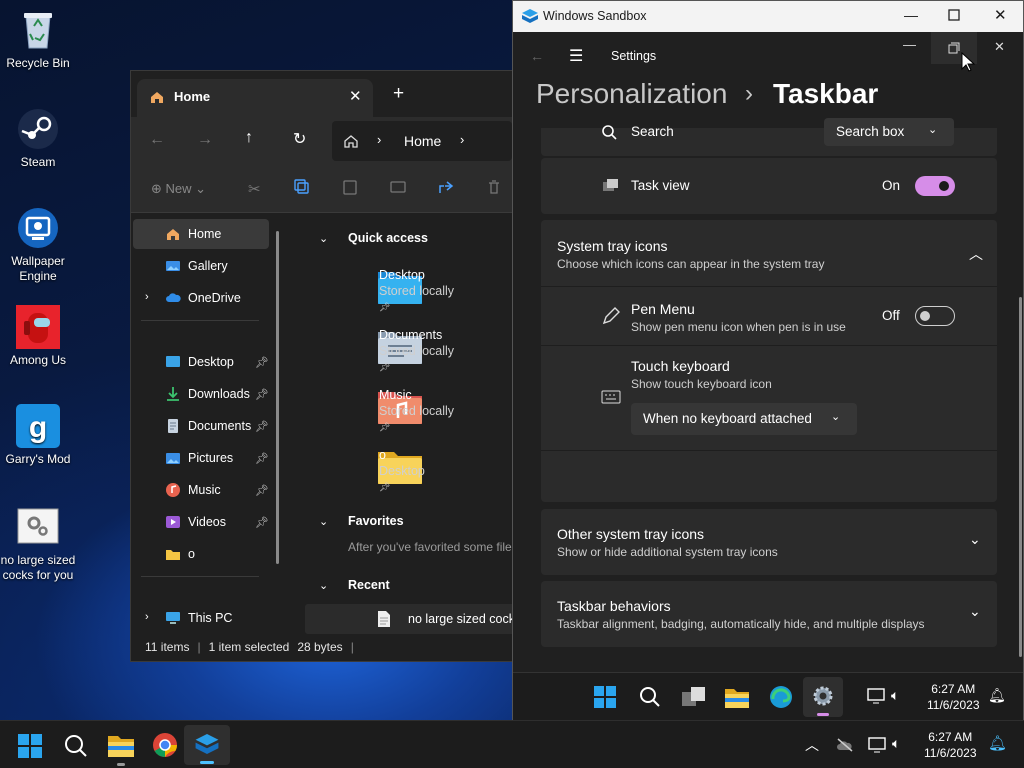 Image resolution: width=1024 pixels, height=768 pixels. What do you see at coordinates (694, 697) in the screenshot?
I see `task-view-icon` at bounding box center [694, 697].